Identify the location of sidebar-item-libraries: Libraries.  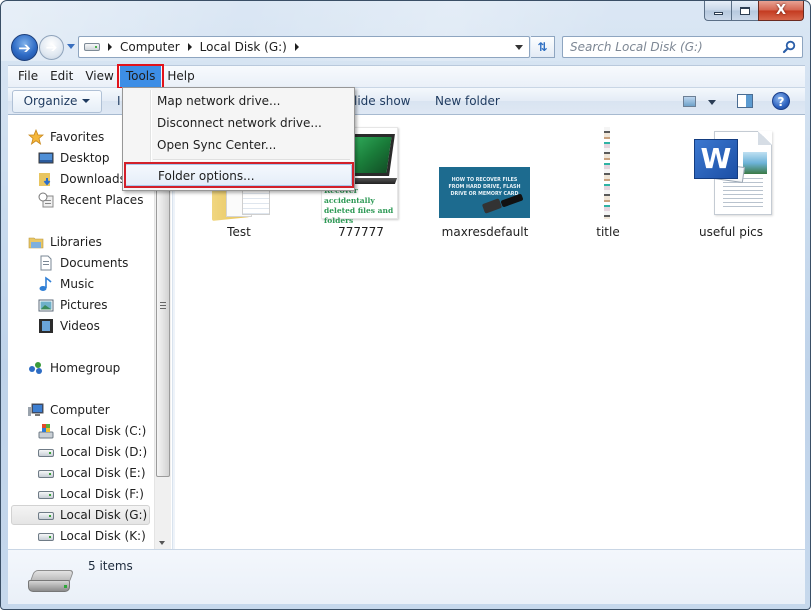
(55, 242).